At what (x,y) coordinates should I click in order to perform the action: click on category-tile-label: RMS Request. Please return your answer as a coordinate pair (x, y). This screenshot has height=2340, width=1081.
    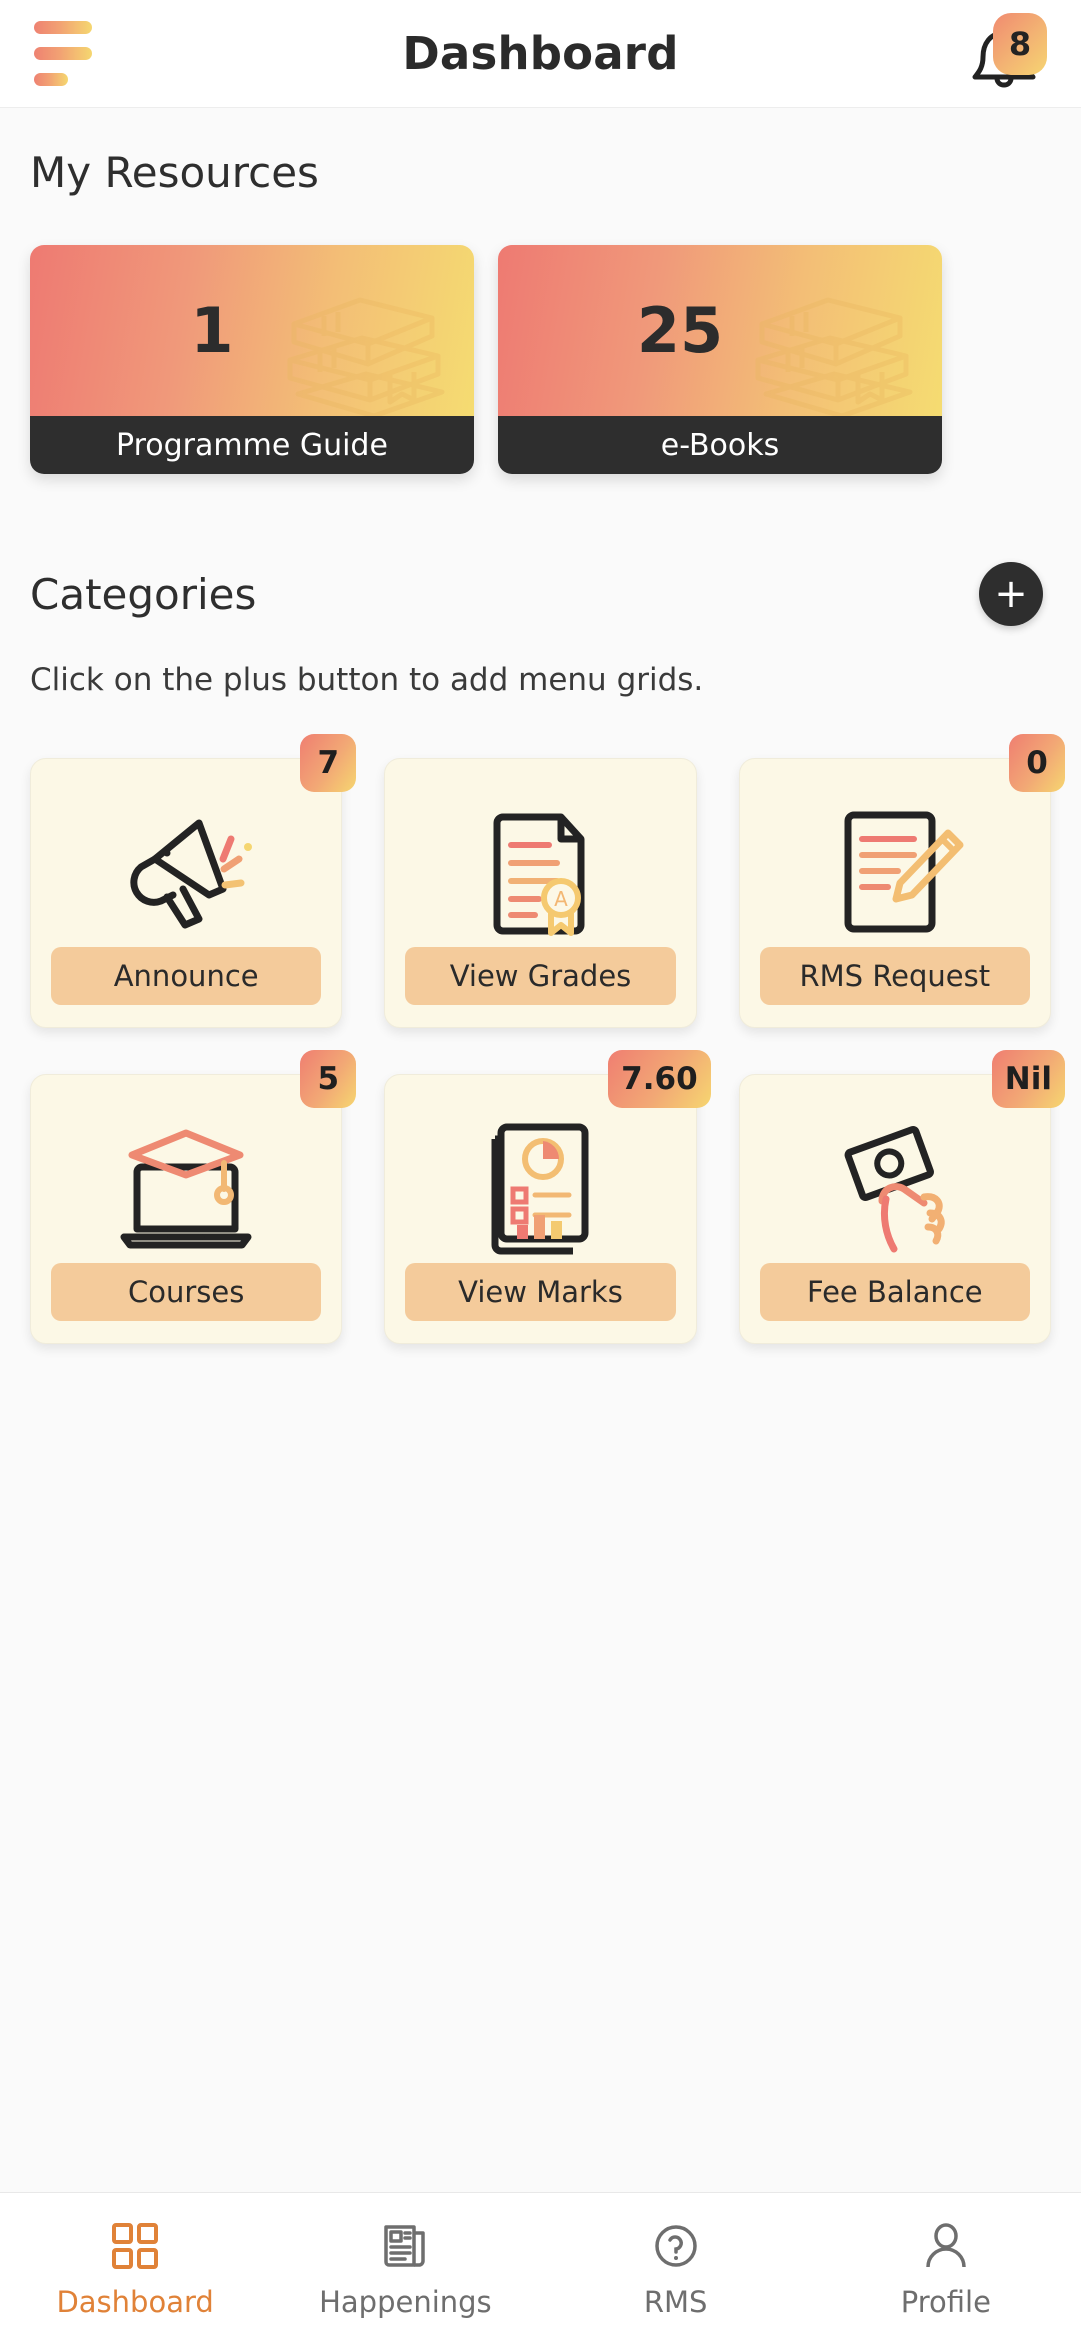
    Looking at the image, I should click on (894, 976).